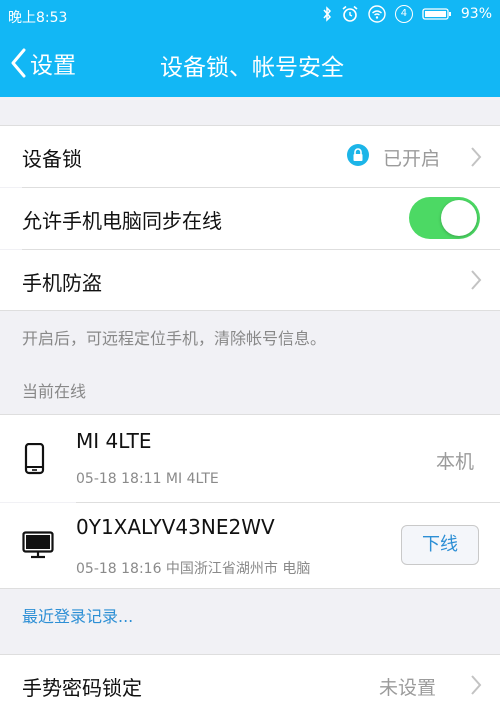 Image resolution: width=500 pixels, height=711 pixels. I want to click on alarm-icon, so click(350, 13).